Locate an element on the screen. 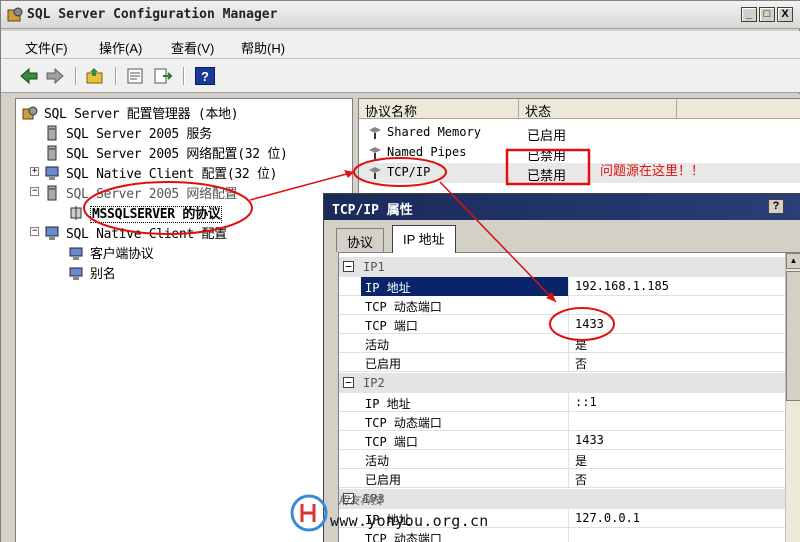 This screenshot has width=800, height=542. watermark: 用友科技 www.yonyou.org.cn is located at coordinates (400, 515).